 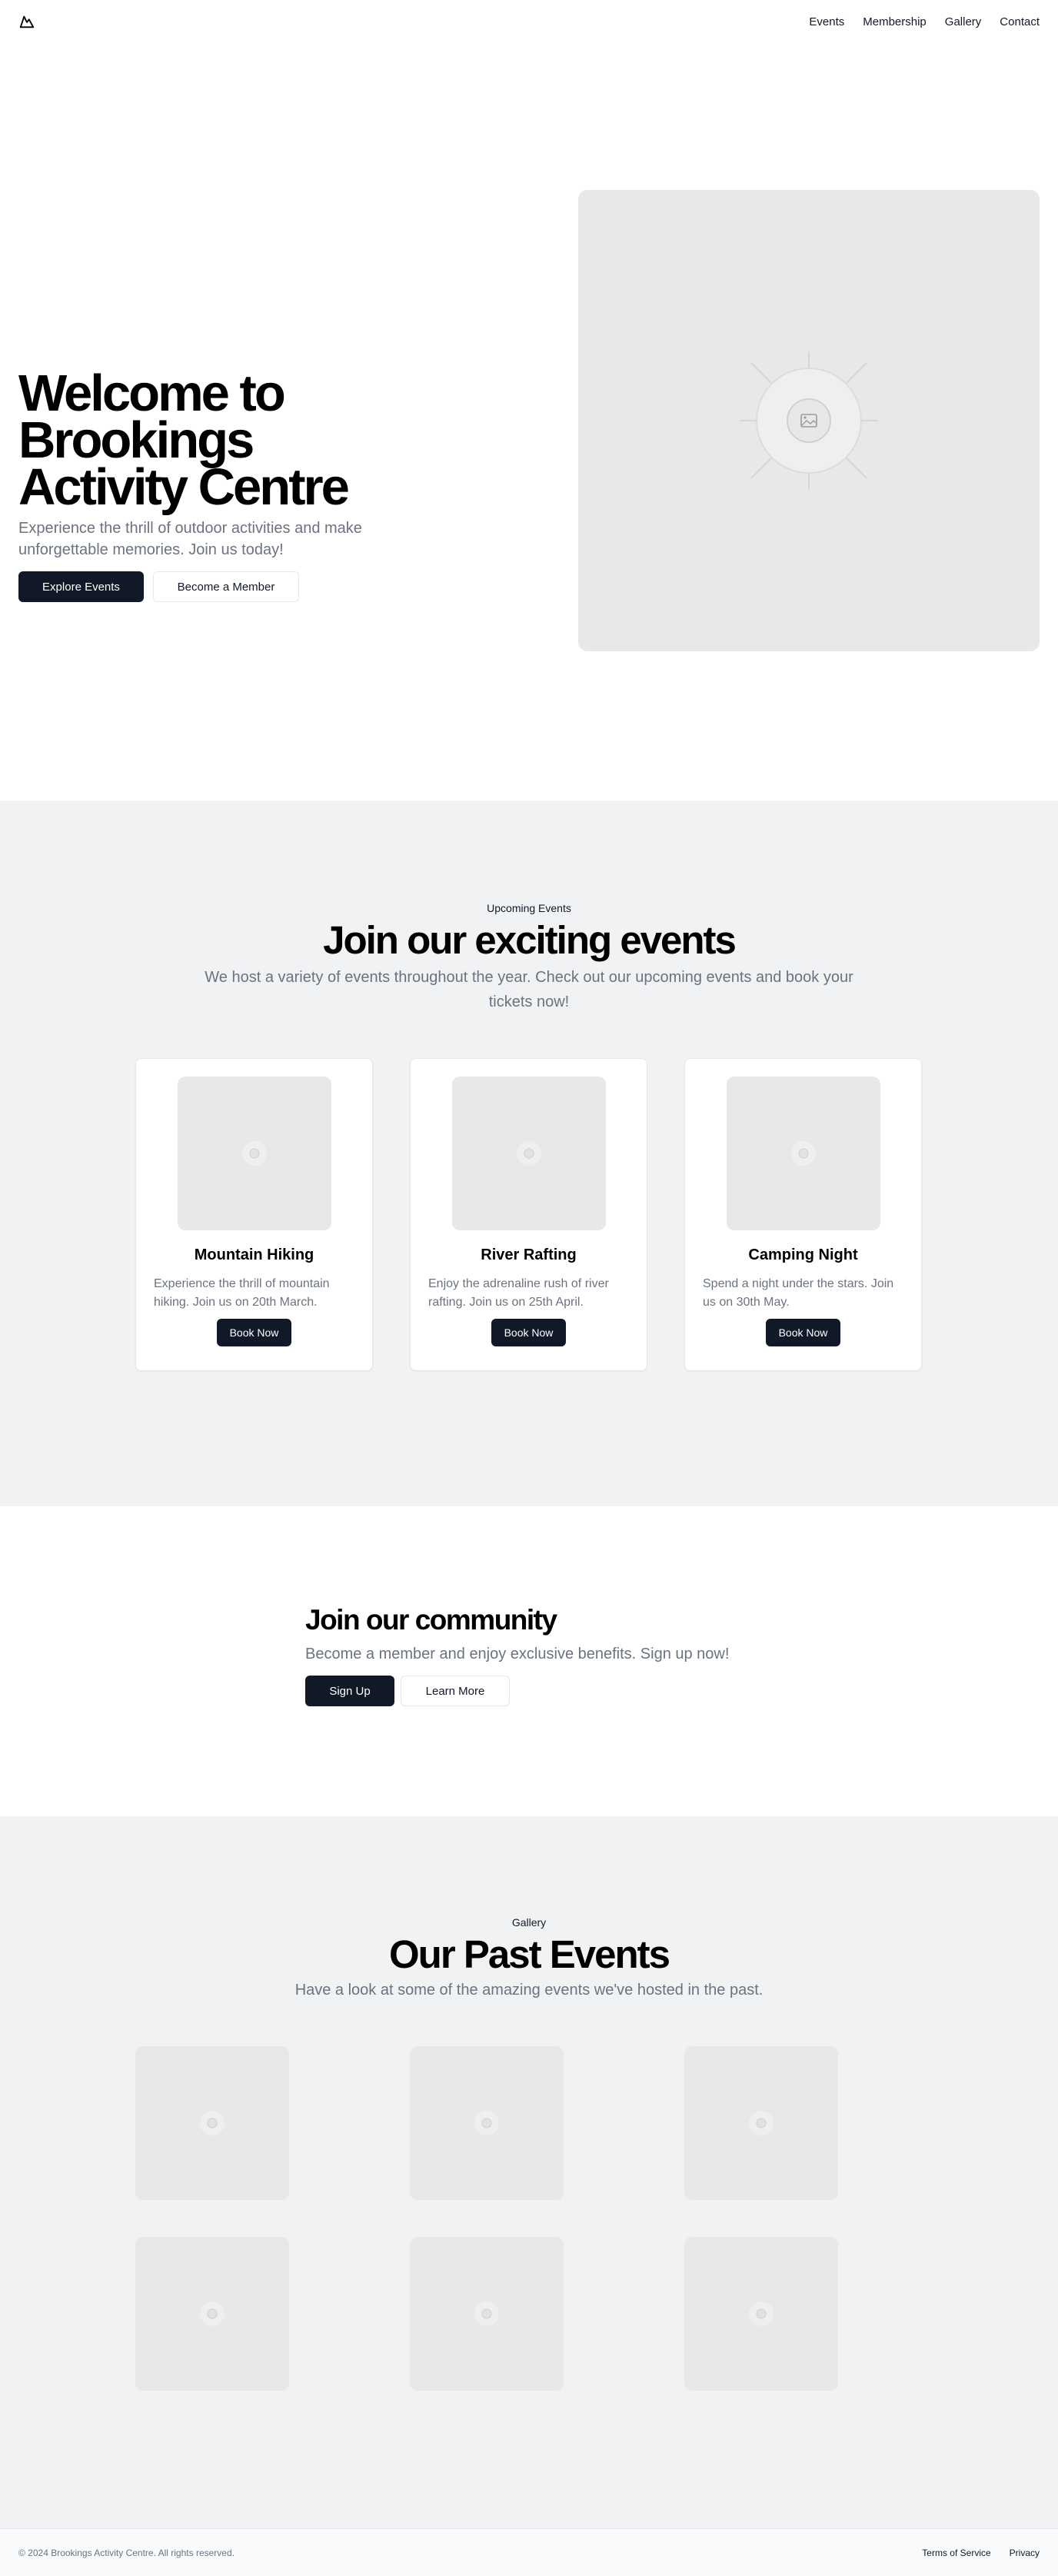 I want to click on hero-buttons: Explore Events Become a Member, so click(x=272, y=586).